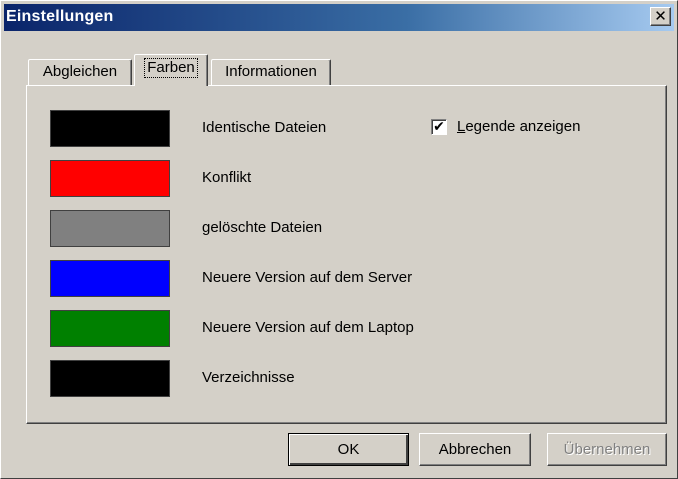 The height and width of the screenshot is (479, 678). Describe the element at coordinates (227, 177) in the screenshot. I see `color-label-conflict: Konflikt` at that location.